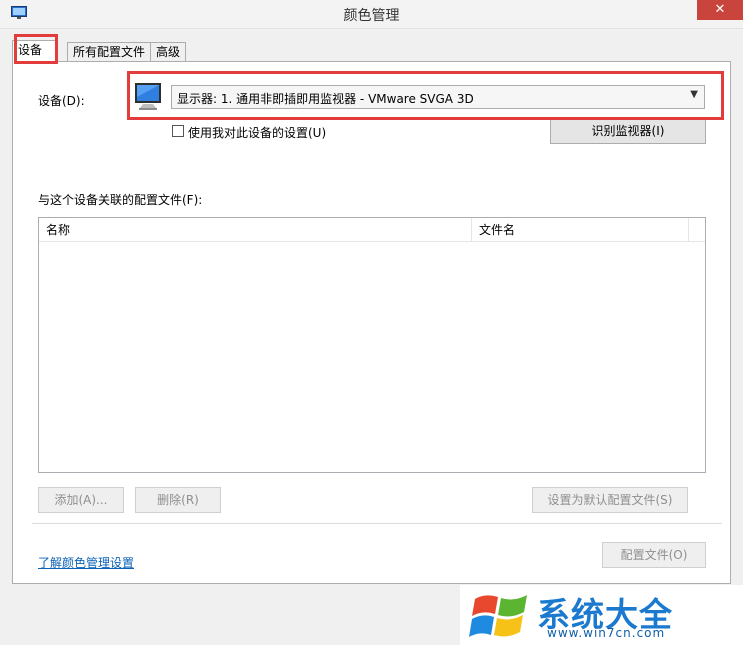  I want to click on column-header-filename: 文件名, so click(580, 230).